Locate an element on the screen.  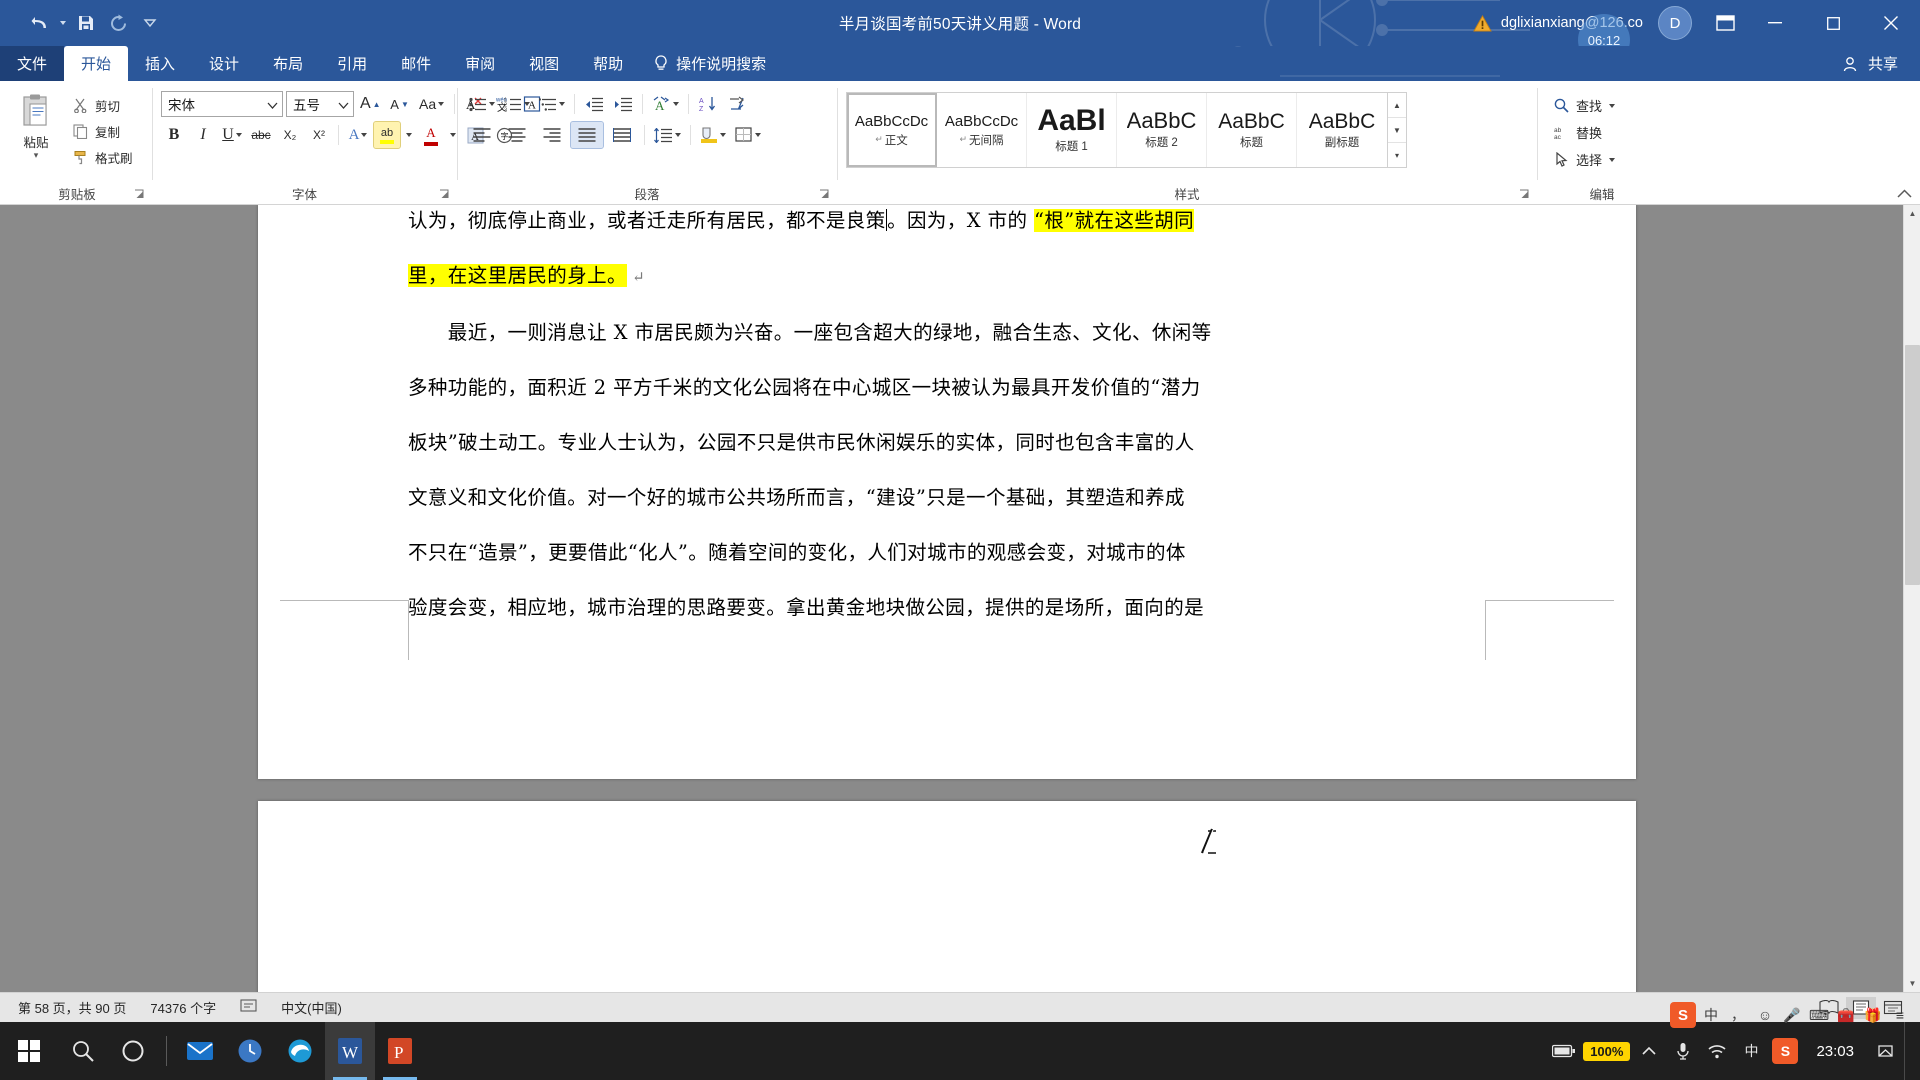
quick-access-toolbar is located at coordinates (94, 23).